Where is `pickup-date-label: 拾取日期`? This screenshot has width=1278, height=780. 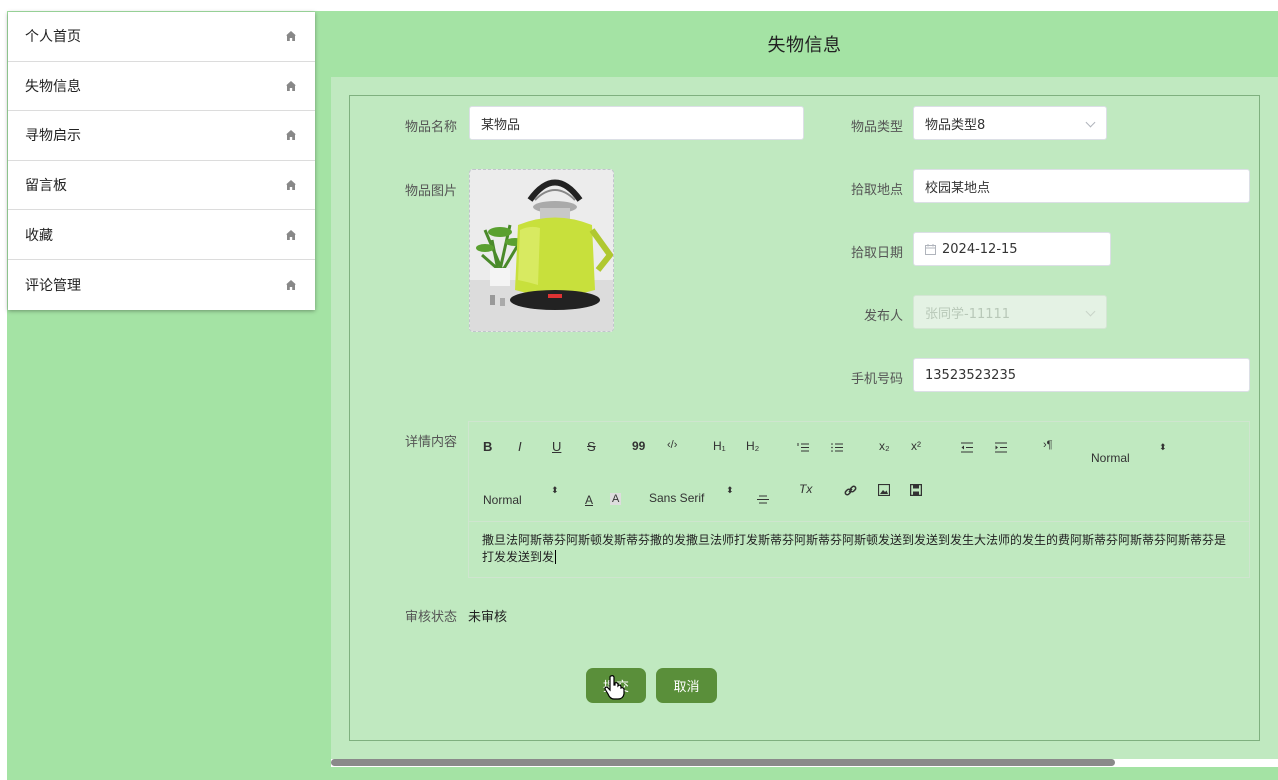 pickup-date-label: 拾取日期 is located at coordinates (876, 253).